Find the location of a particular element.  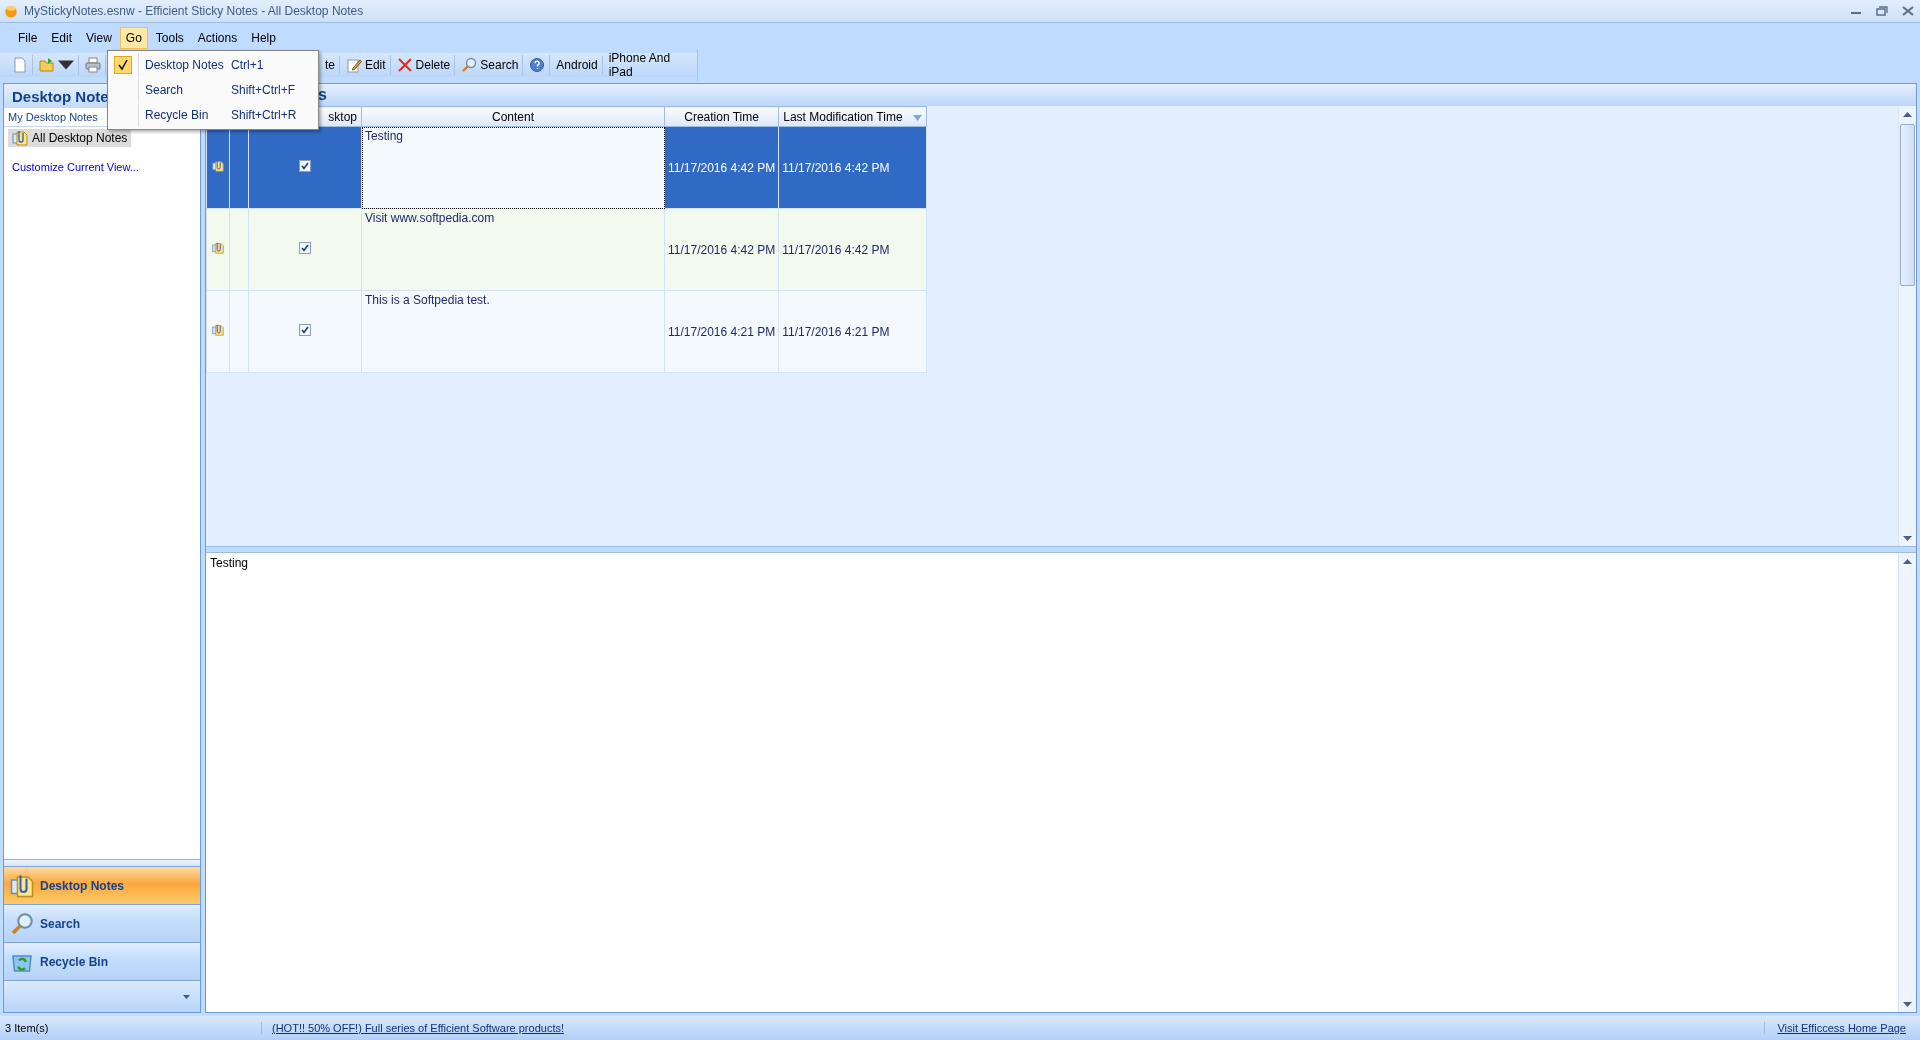

column-header: Creation Time is located at coordinates (721, 116).